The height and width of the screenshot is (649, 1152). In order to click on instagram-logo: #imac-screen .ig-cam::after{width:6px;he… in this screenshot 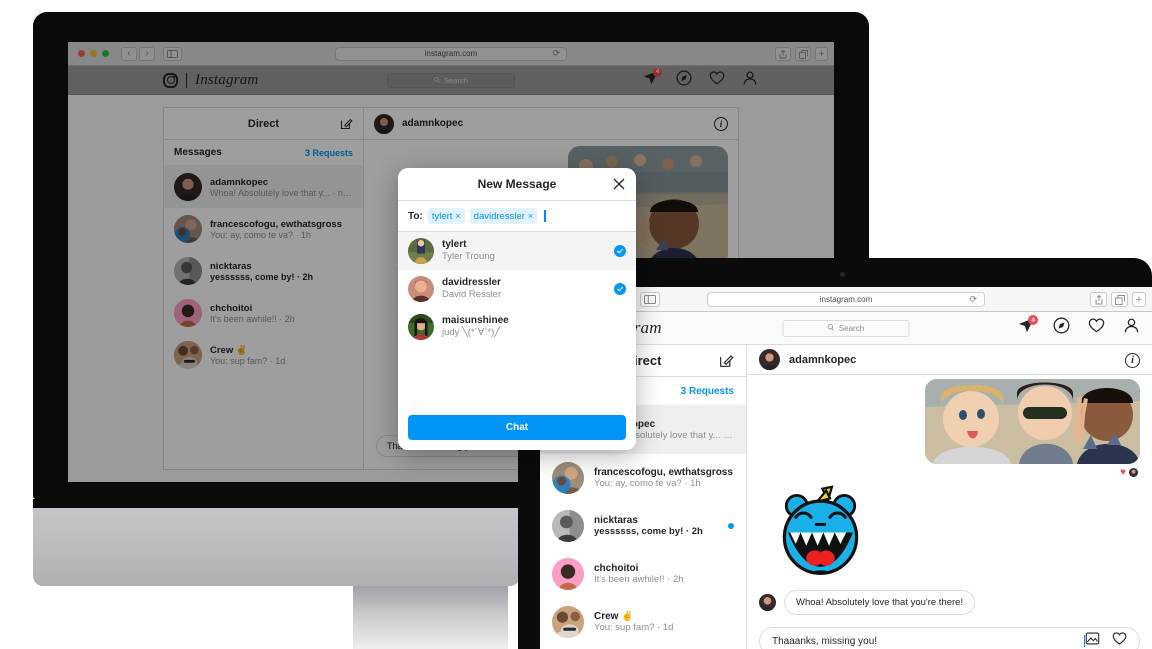, I will do `click(210, 80)`.